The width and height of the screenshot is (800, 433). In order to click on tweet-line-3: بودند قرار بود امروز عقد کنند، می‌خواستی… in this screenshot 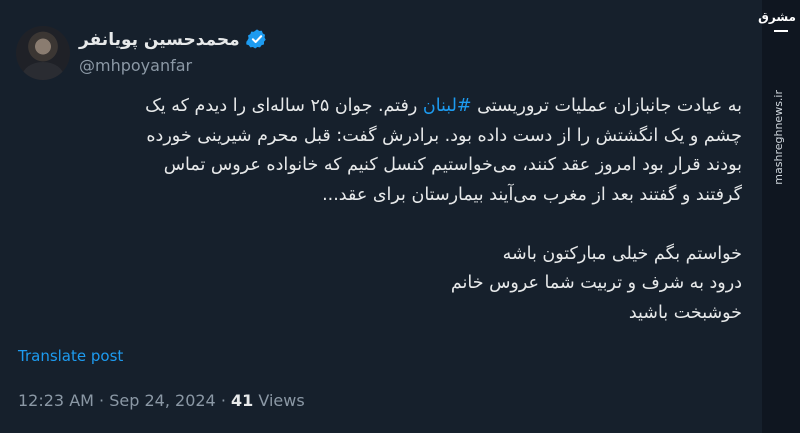, I will do `click(452, 165)`.